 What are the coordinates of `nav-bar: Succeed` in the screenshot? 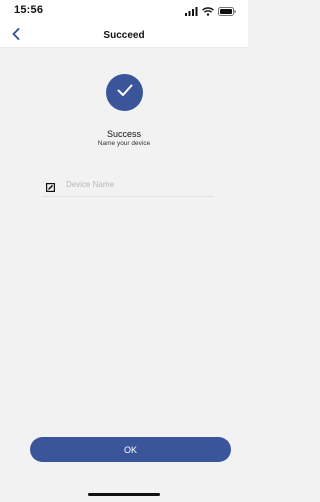 It's located at (124, 36).